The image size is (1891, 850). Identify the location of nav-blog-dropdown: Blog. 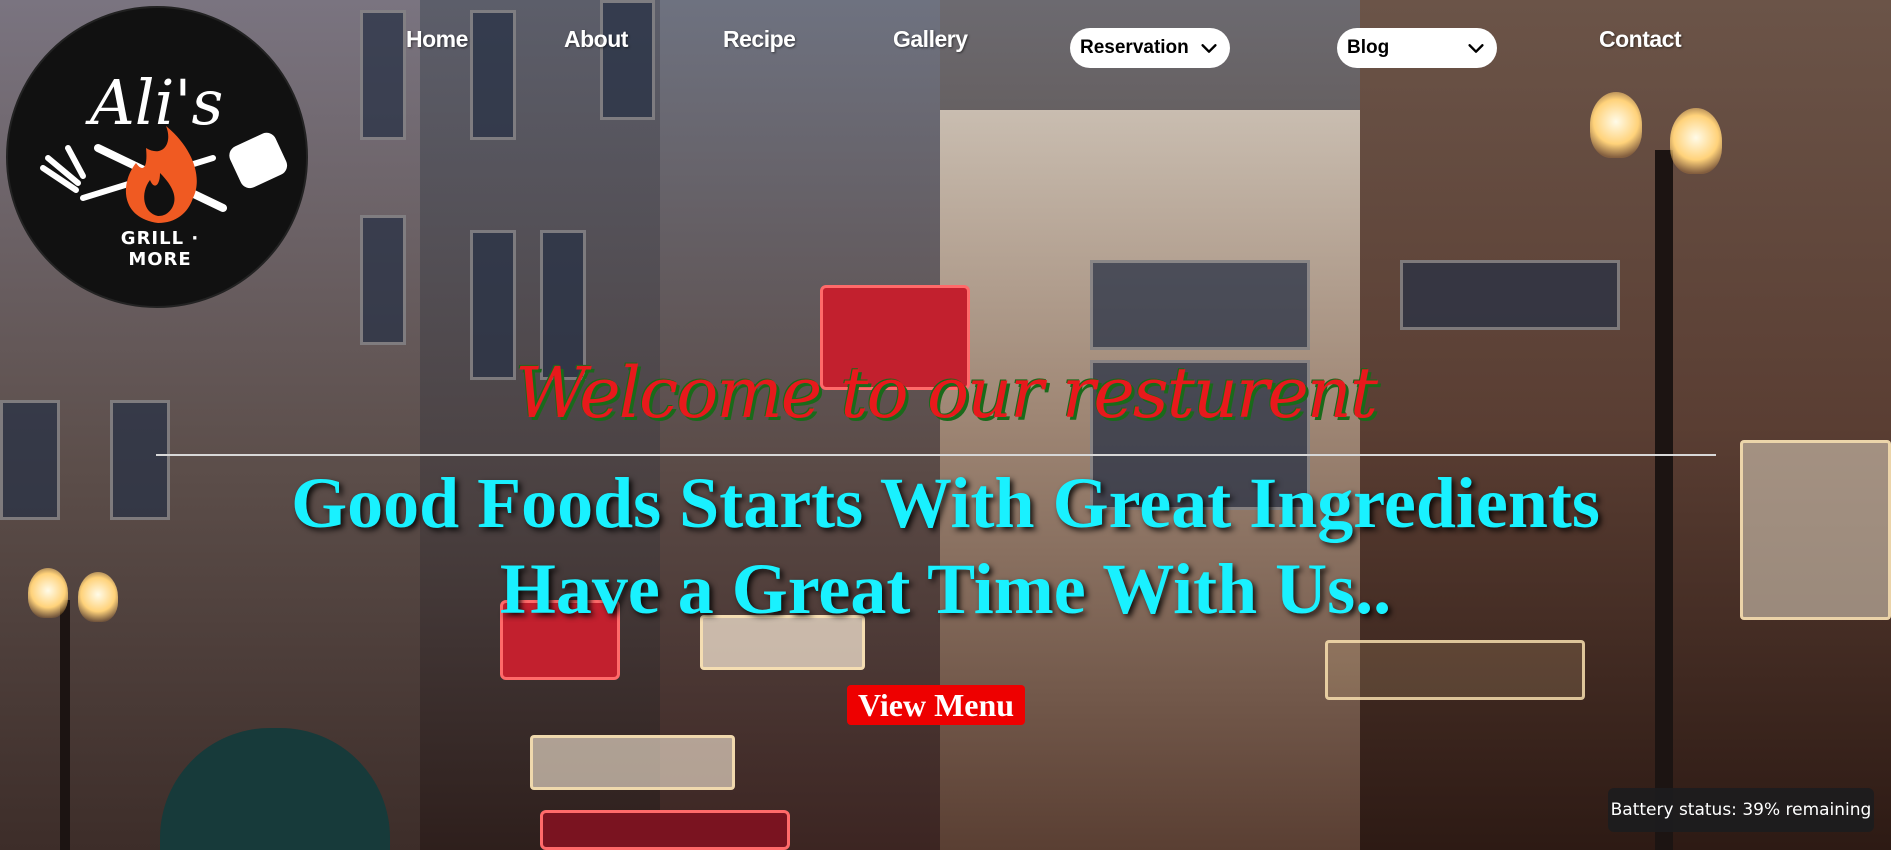
(1417, 48).